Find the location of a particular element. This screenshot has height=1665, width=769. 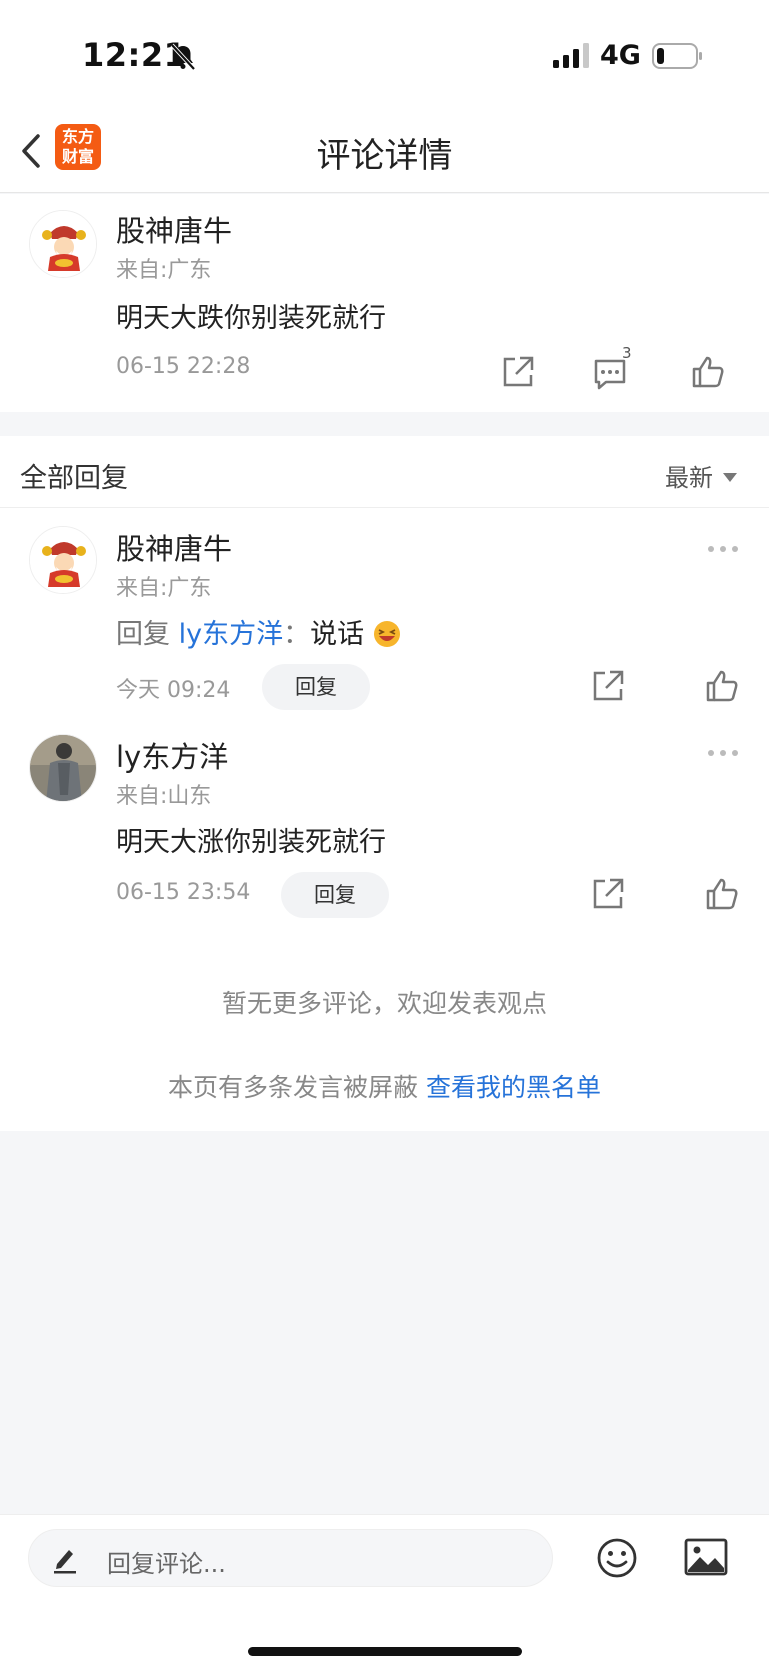

replies-header: 全部回复 最新 is located at coordinates (384, 472).